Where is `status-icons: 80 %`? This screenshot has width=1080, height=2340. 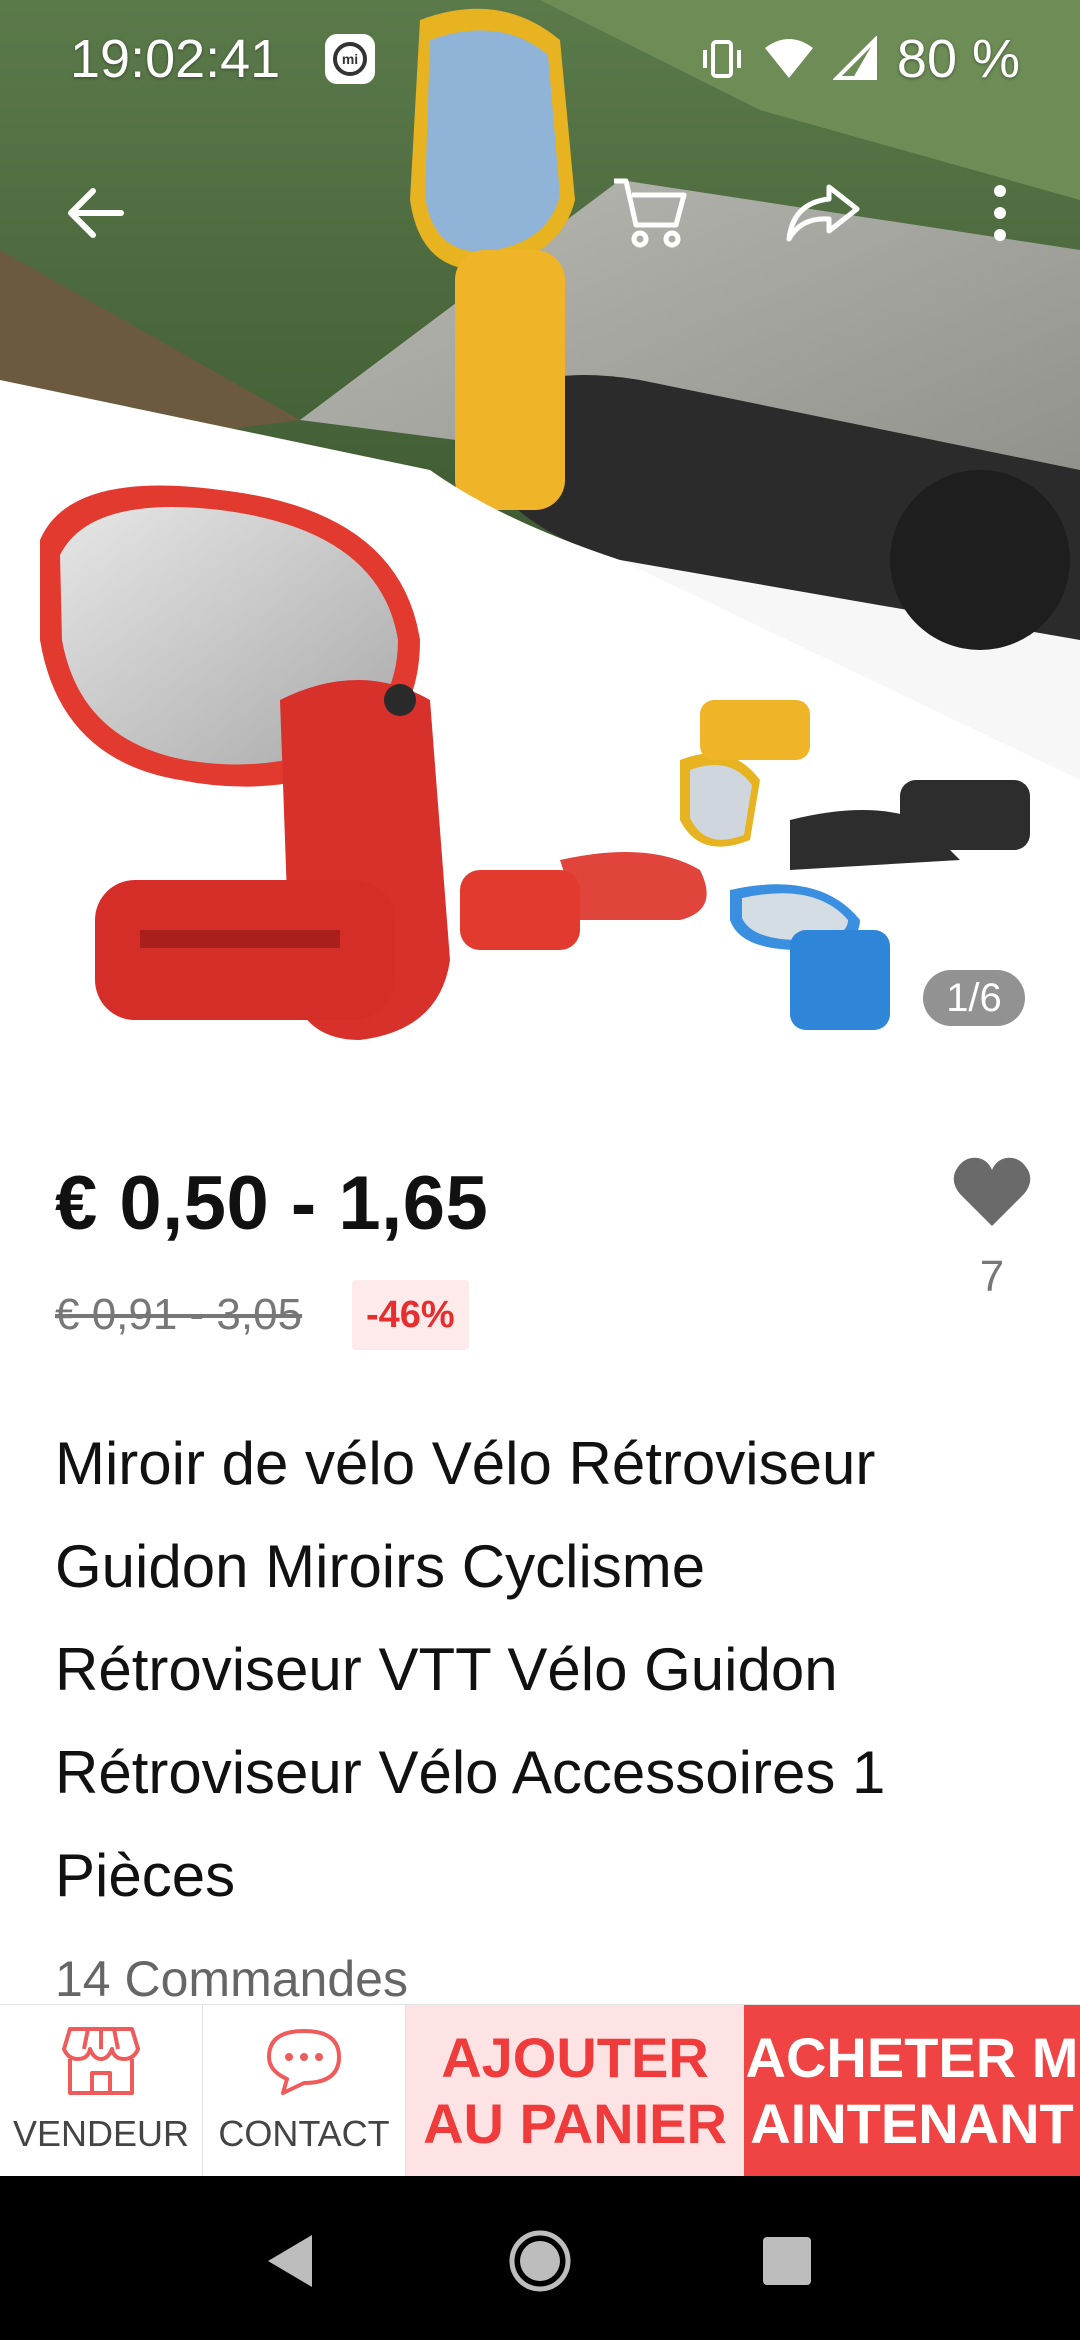 status-icons: 80 % is located at coordinates (859, 59).